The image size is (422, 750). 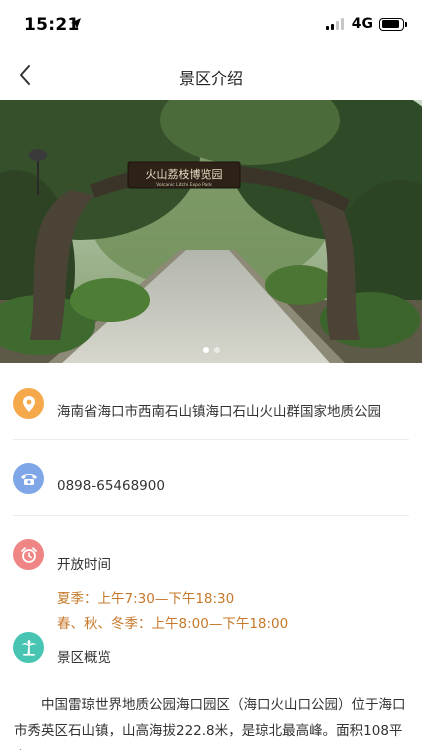 What do you see at coordinates (335, 24) in the screenshot?
I see `signal-strength-icon` at bounding box center [335, 24].